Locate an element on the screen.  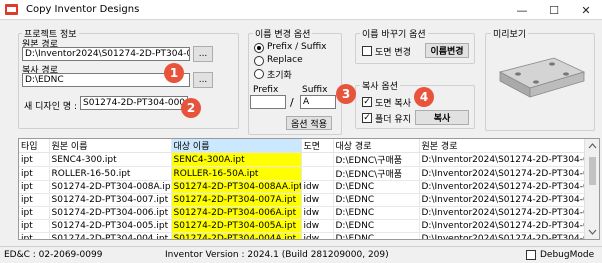
cell-source-name: SENC4-300.ipt is located at coordinates (110, 159).